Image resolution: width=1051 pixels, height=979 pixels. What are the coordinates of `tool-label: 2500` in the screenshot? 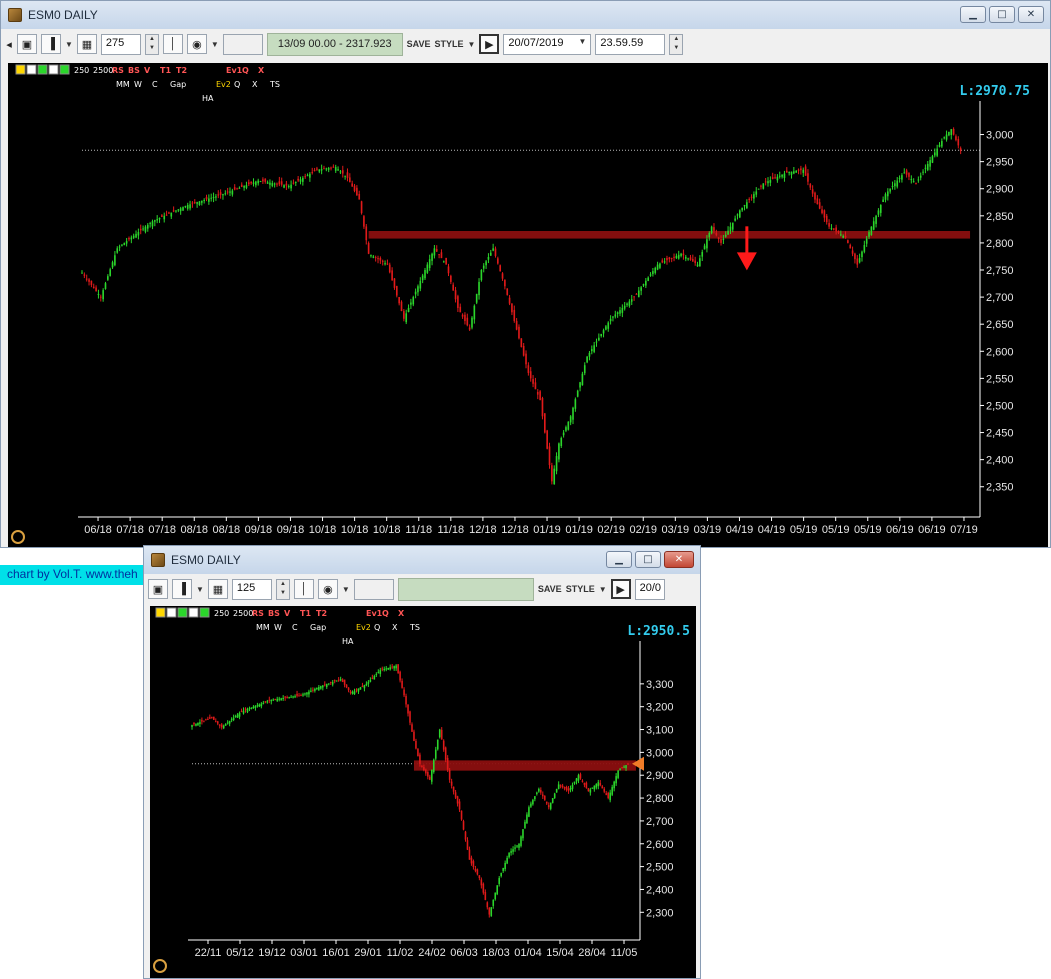 It's located at (103, 70).